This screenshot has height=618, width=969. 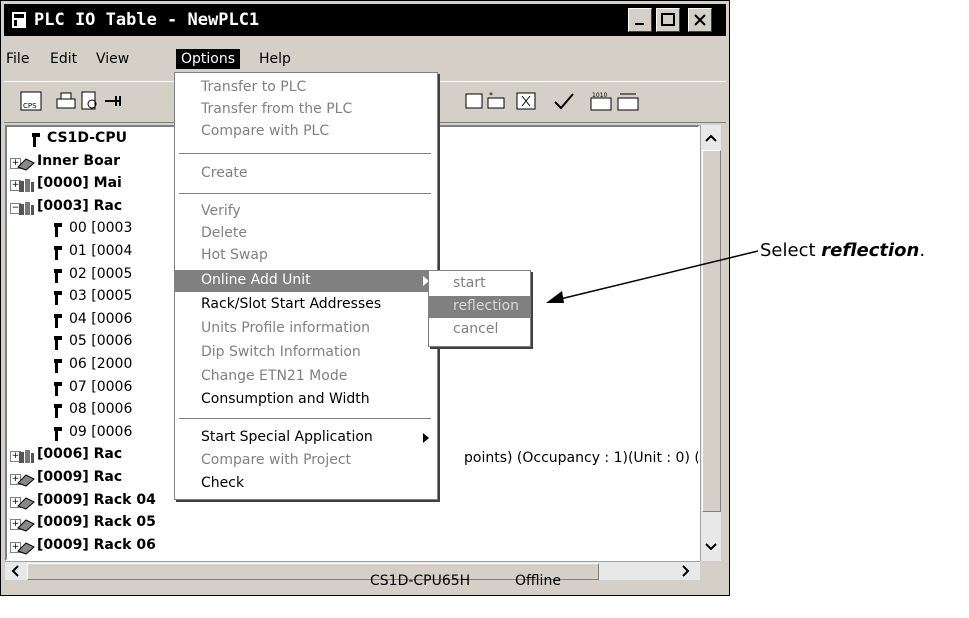 What do you see at coordinates (275, 59) in the screenshot?
I see `menu-help: Help` at bounding box center [275, 59].